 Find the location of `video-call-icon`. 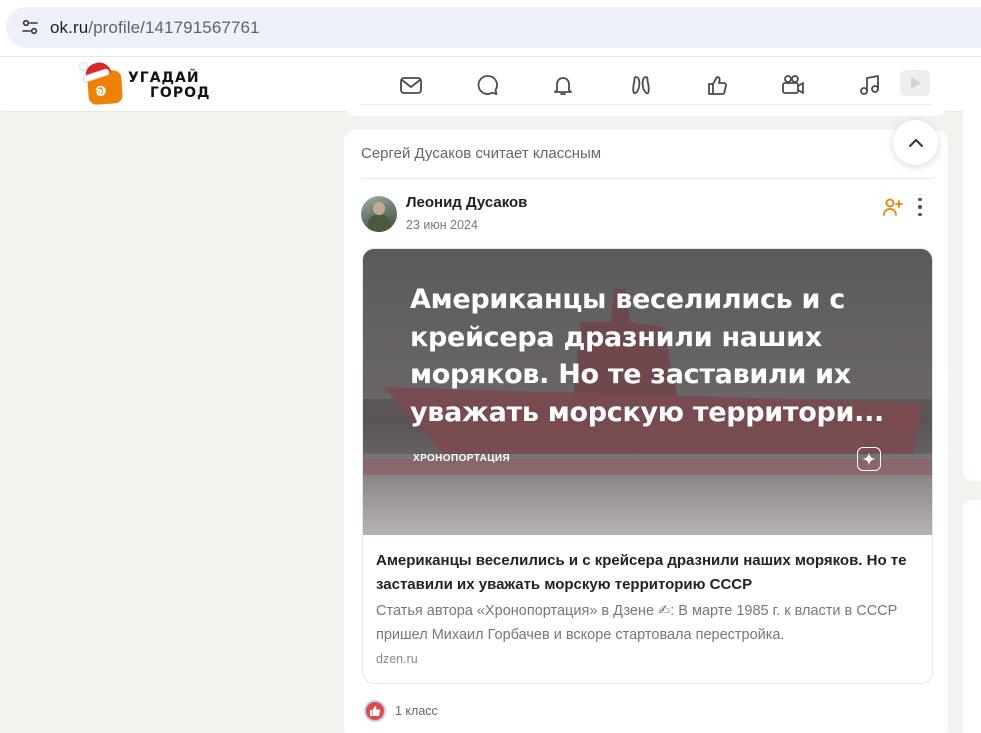

video-call-icon is located at coordinates (793, 85).